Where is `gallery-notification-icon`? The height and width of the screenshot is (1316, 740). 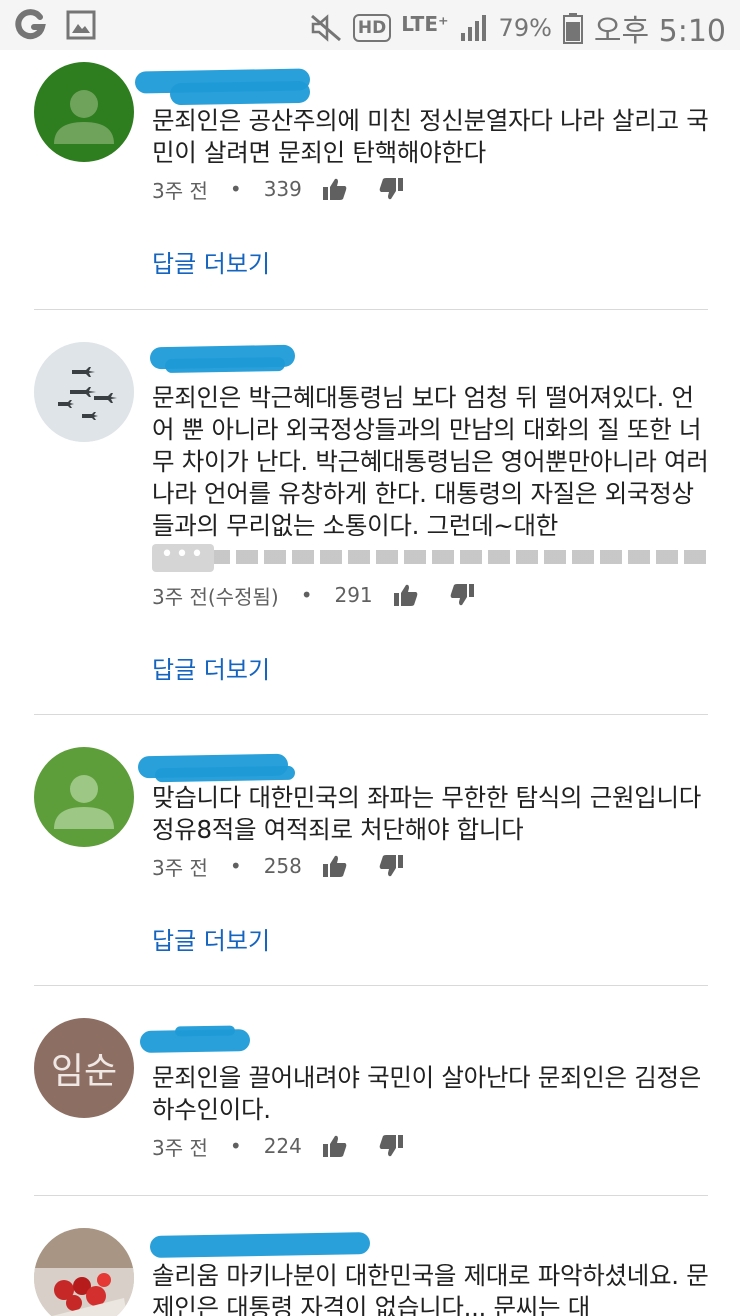
gallery-notification-icon is located at coordinates (81, 25).